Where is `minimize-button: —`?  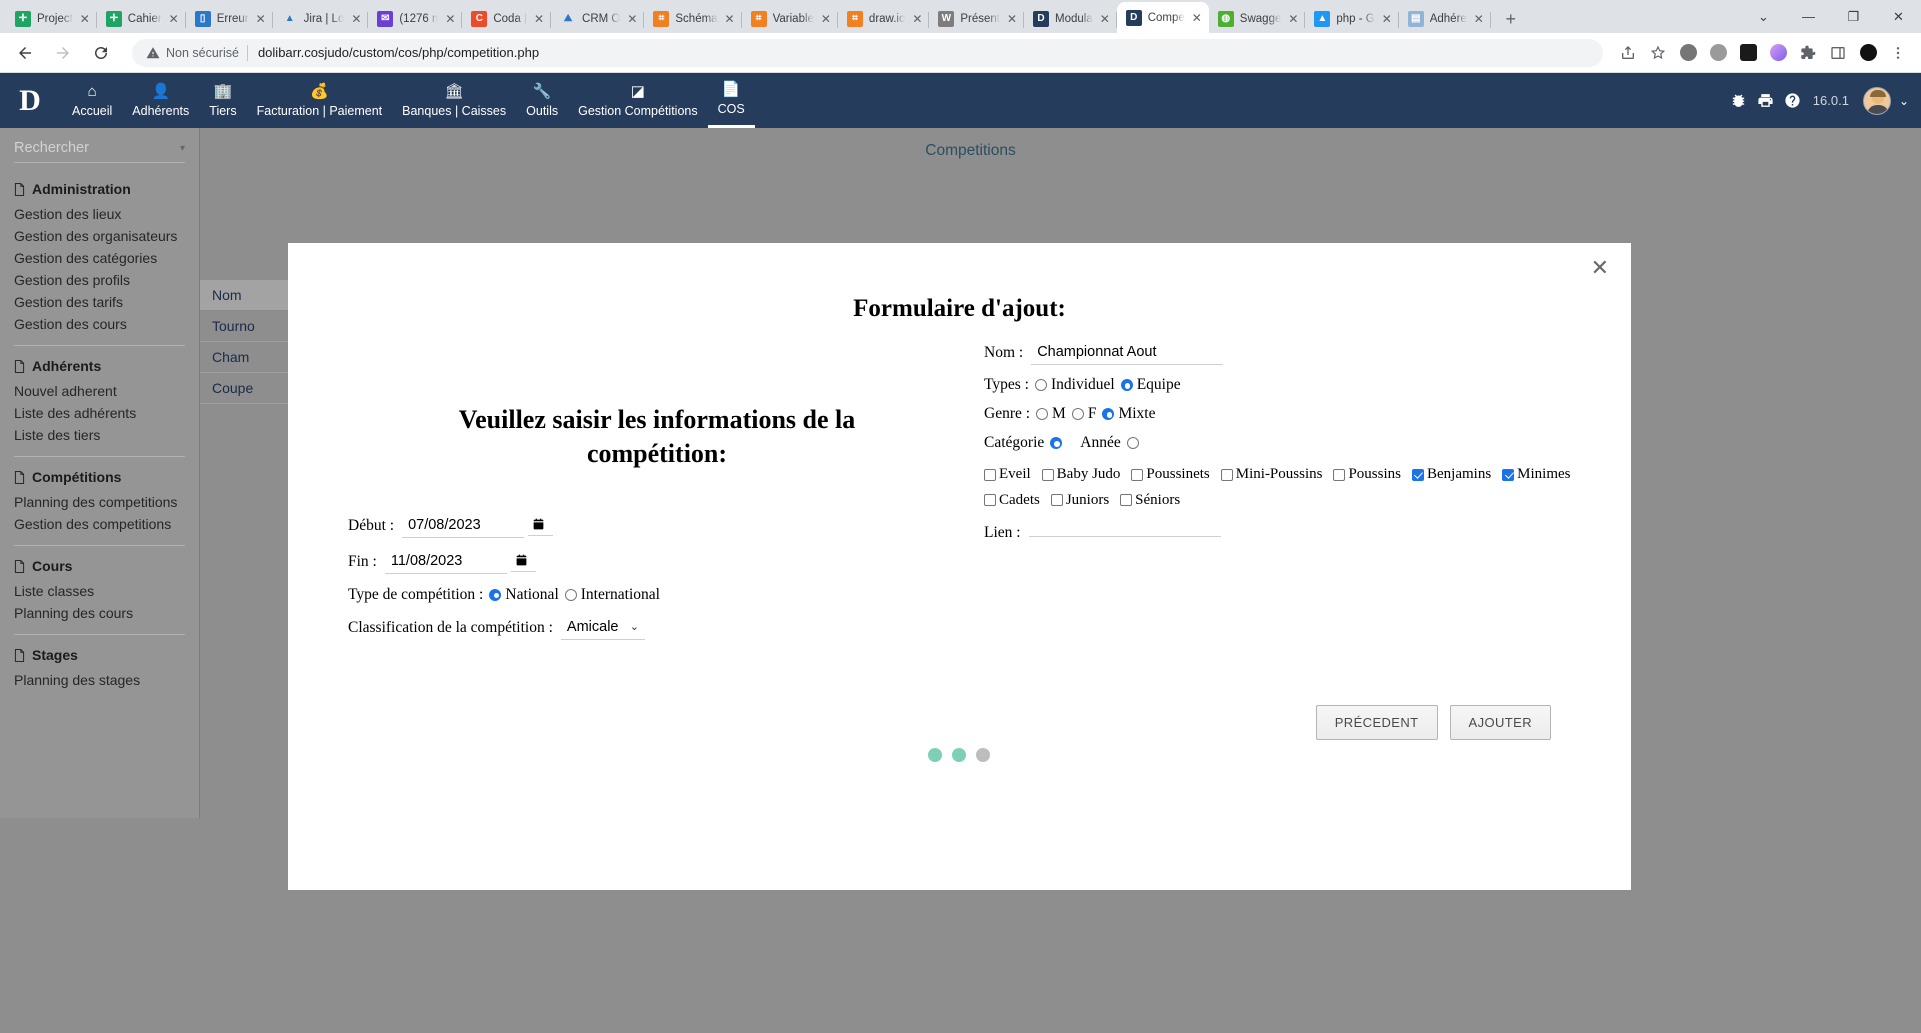
minimize-button: — is located at coordinates (1808, 16).